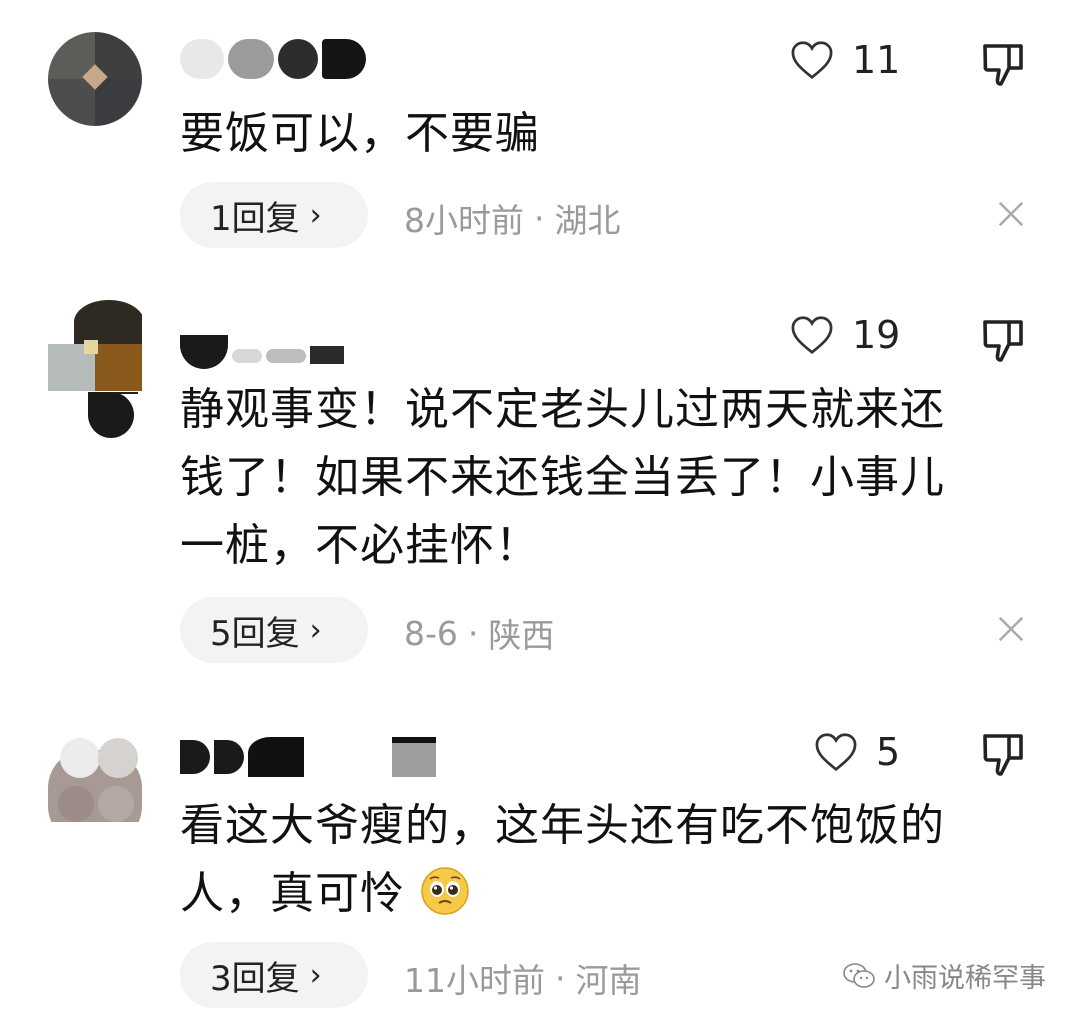  Describe the element at coordinates (292, 893) in the screenshot. I see `comment-text-line: 人，真可怜` at that location.